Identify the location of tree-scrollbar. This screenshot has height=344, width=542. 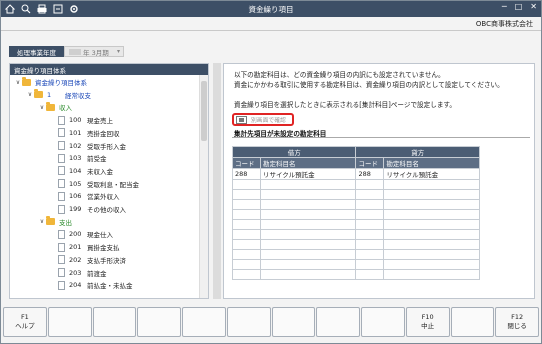
(203, 186).